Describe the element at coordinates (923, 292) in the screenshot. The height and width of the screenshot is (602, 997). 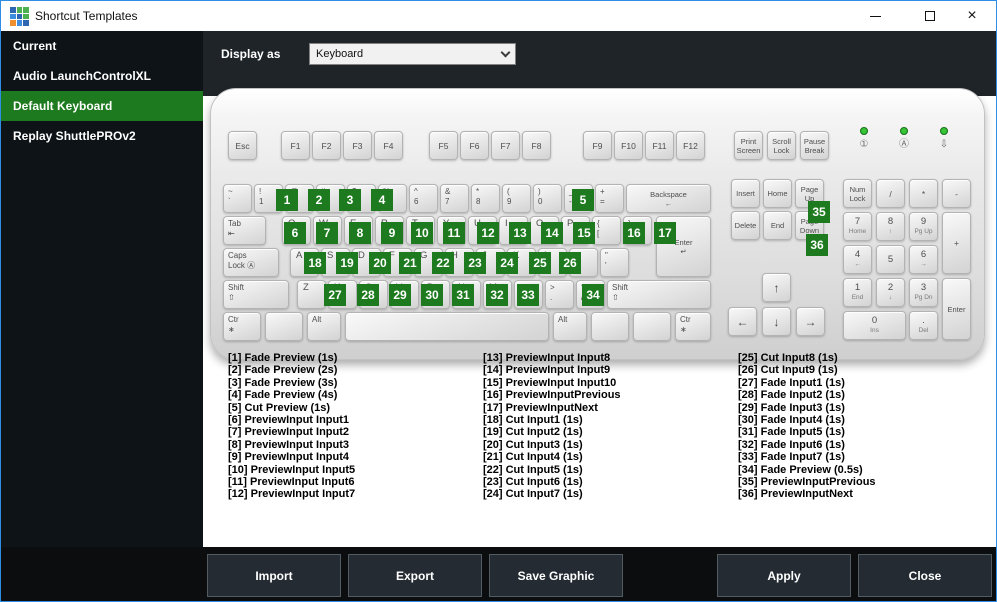
I see `key-3: 3 Pg Dn` at that location.